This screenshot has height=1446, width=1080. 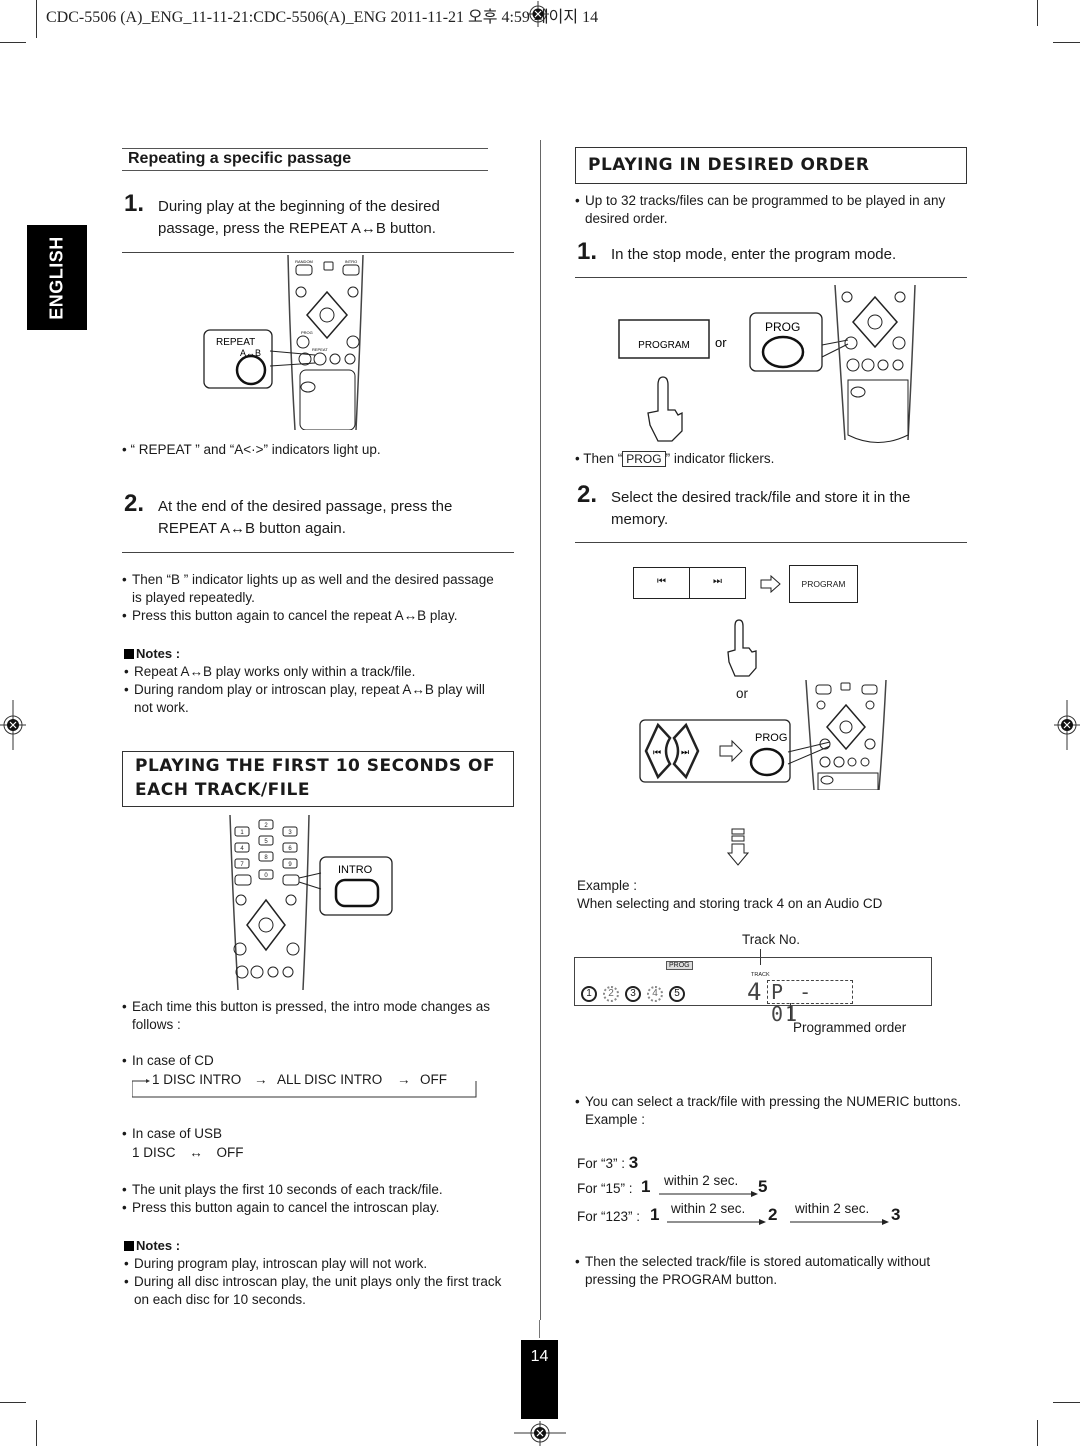 I want to click on disc-indicator: 4, so click(x=655, y=994).